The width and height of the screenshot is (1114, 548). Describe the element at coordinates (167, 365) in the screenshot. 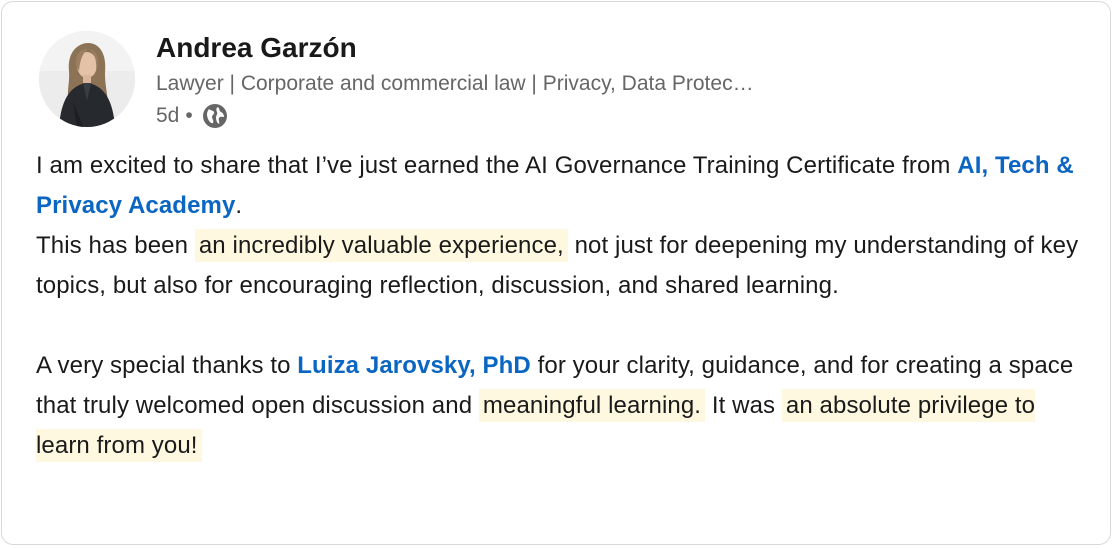

I see `post-text-segment: A very special thanks to` at that location.